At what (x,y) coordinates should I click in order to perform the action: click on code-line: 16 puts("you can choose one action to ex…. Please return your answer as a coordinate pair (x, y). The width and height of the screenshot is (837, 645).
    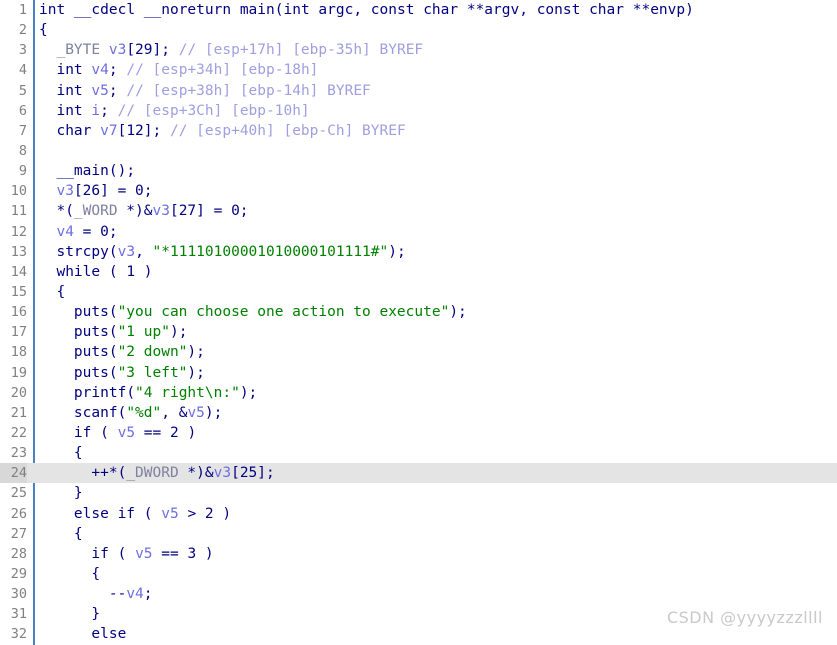
    Looking at the image, I should click on (418, 312).